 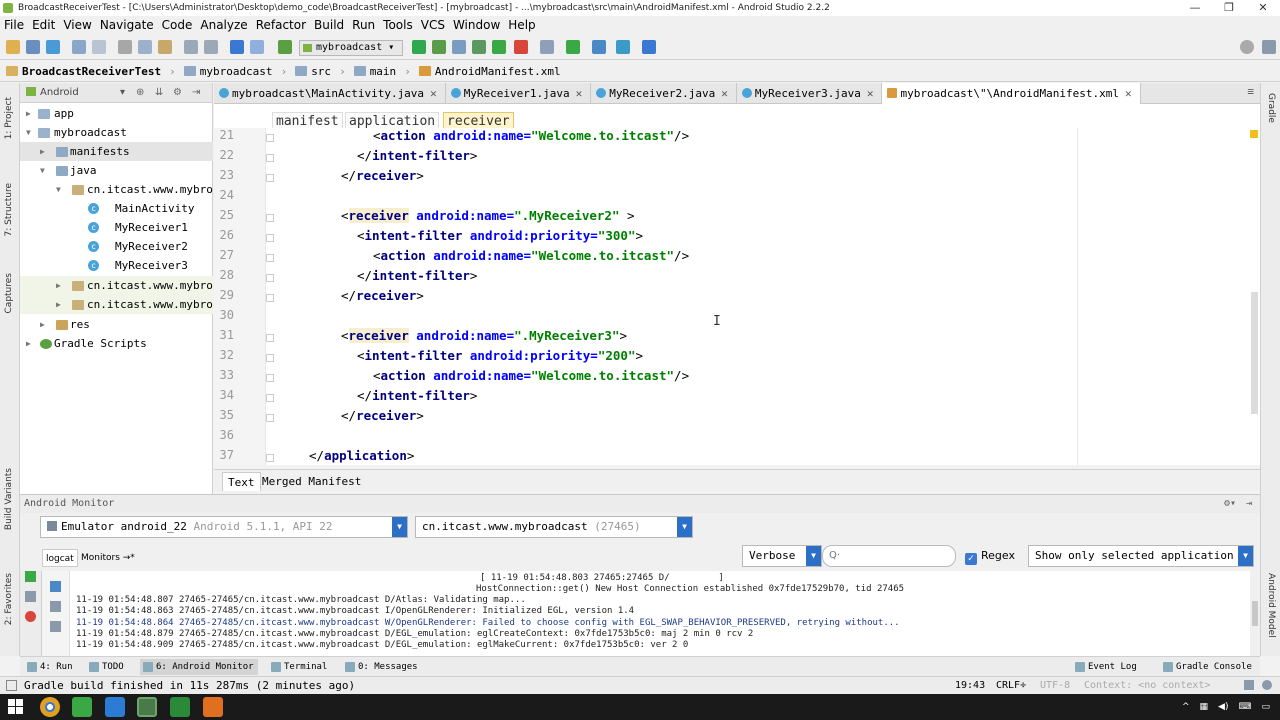 What do you see at coordinates (554, 527) in the screenshot?
I see `process-select: cn.itcast.www.mybroadcast (27465) ▼` at bounding box center [554, 527].